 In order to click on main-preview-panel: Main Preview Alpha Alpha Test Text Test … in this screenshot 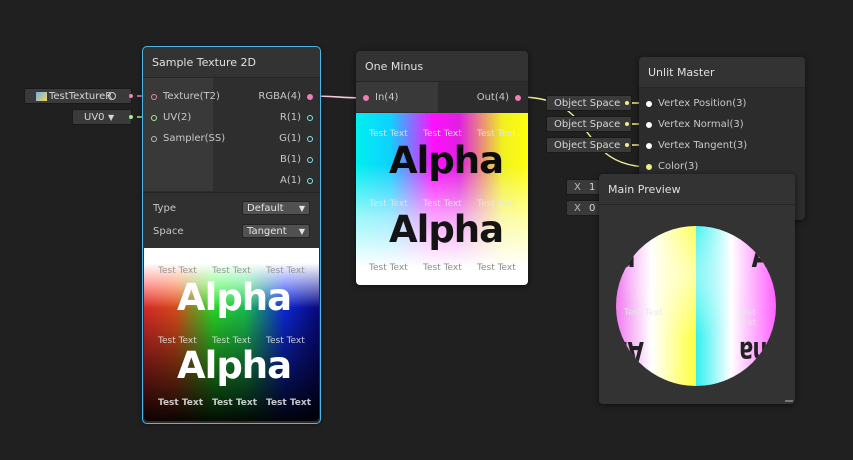, I will do `click(697, 289)`.